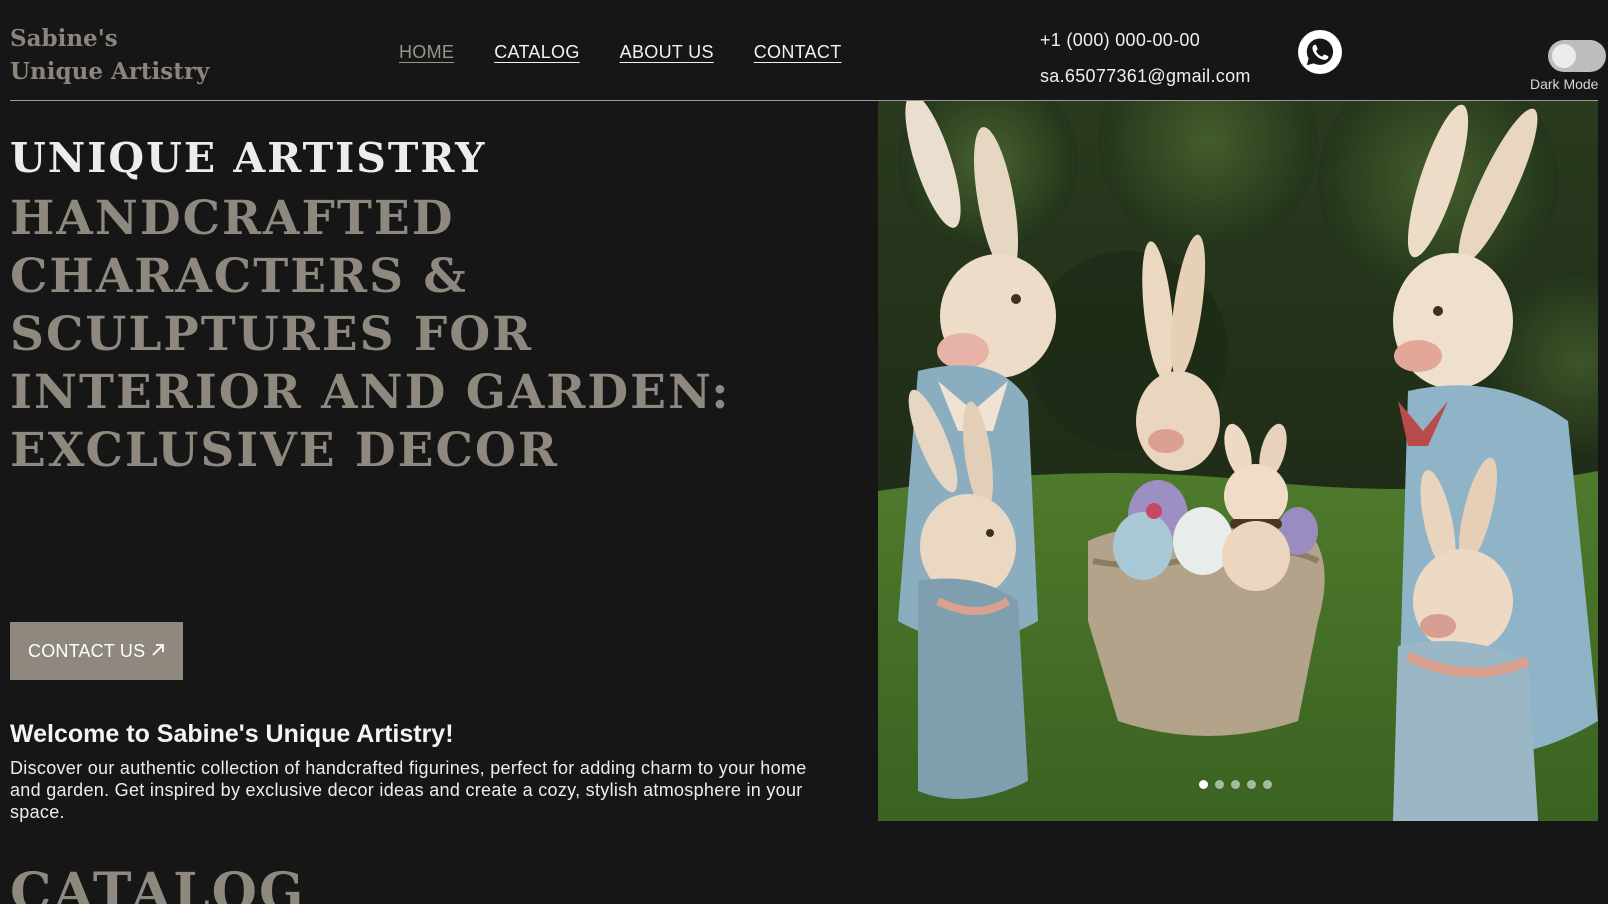 The image size is (1608, 904). I want to click on whatsapp-icon, so click(1320, 52).